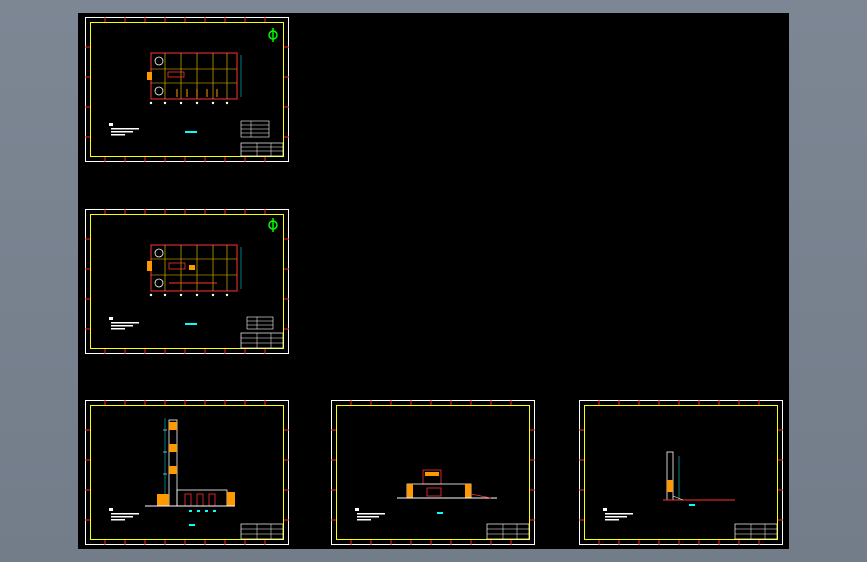  What do you see at coordinates (170, 462) in the screenshot?
I see `tower-elevation` at bounding box center [170, 462].